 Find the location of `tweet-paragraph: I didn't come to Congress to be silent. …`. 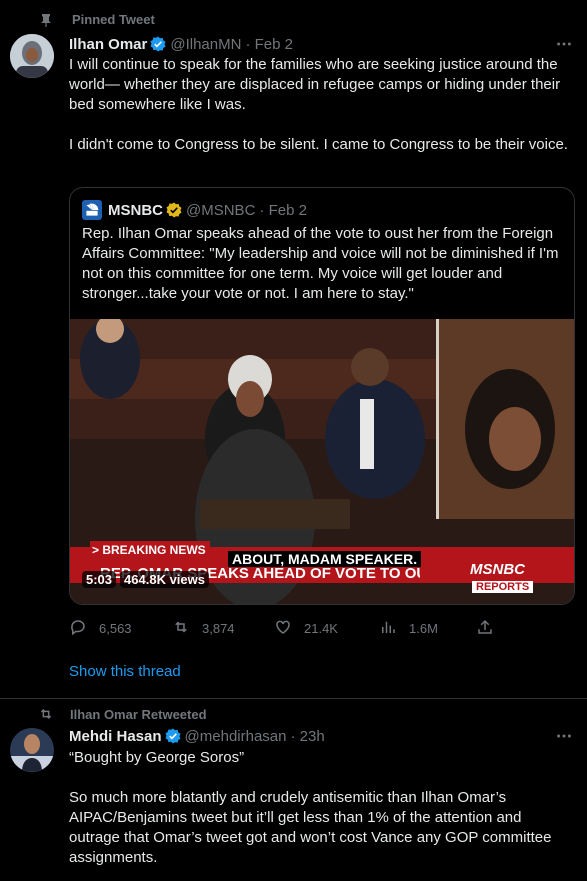

tweet-paragraph: I didn't come to Congress to be silent. … is located at coordinates (318, 144).